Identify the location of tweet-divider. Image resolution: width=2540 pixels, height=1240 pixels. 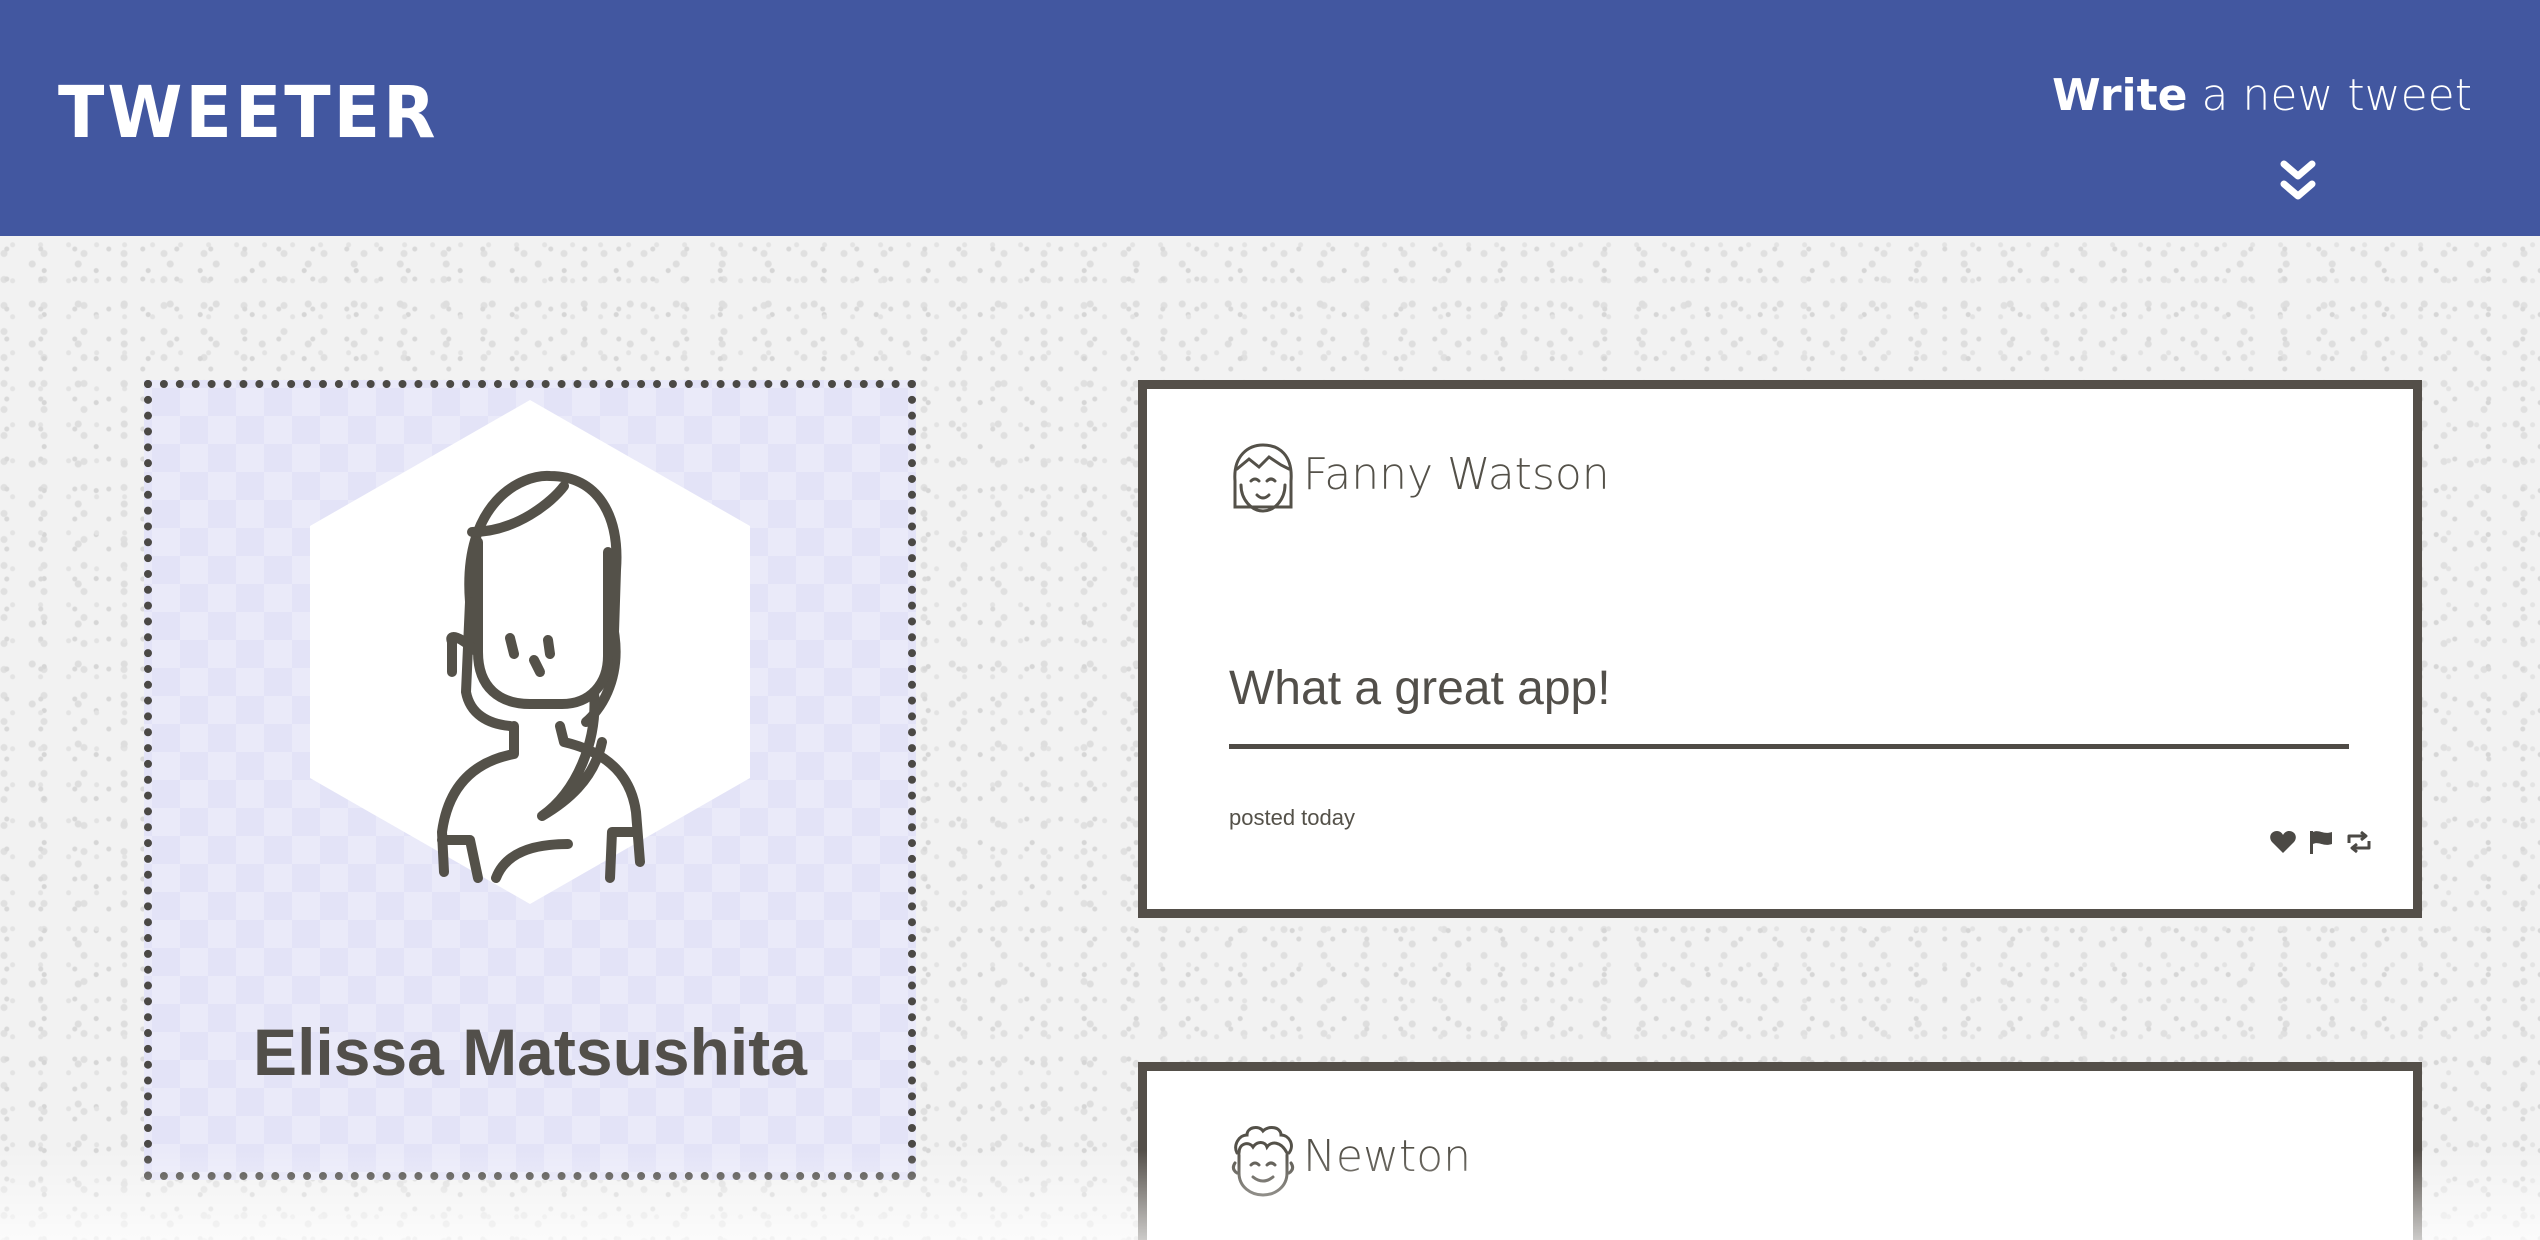
(1789, 746).